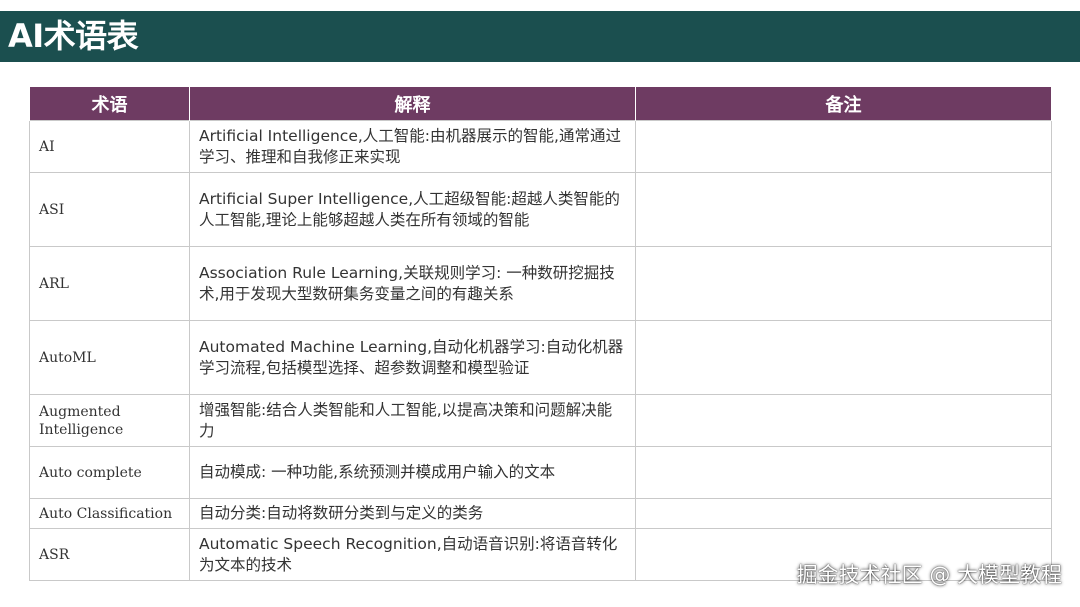 This screenshot has height=607, width=1080. What do you see at coordinates (109, 357) in the screenshot?
I see `term-cell: AutoML` at bounding box center [109, 357].